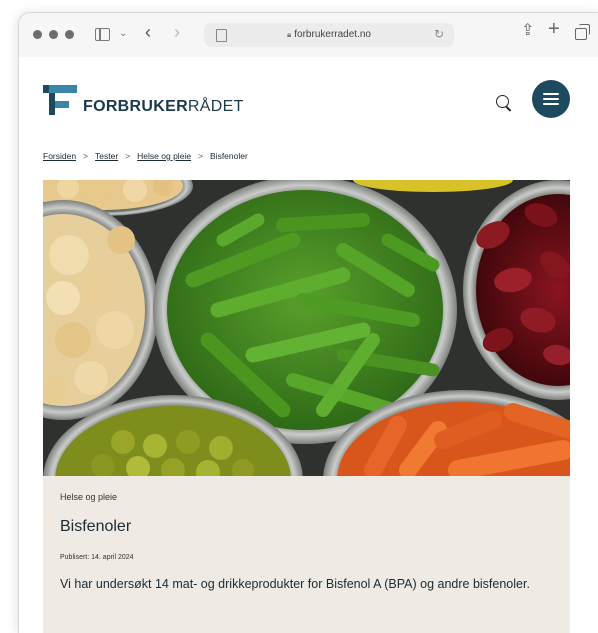 The width and height of the screenshot is (598, 633). I want to click on breadcrumb-link-helse-og-pleie: Helse og pleie, so click(164, 156).